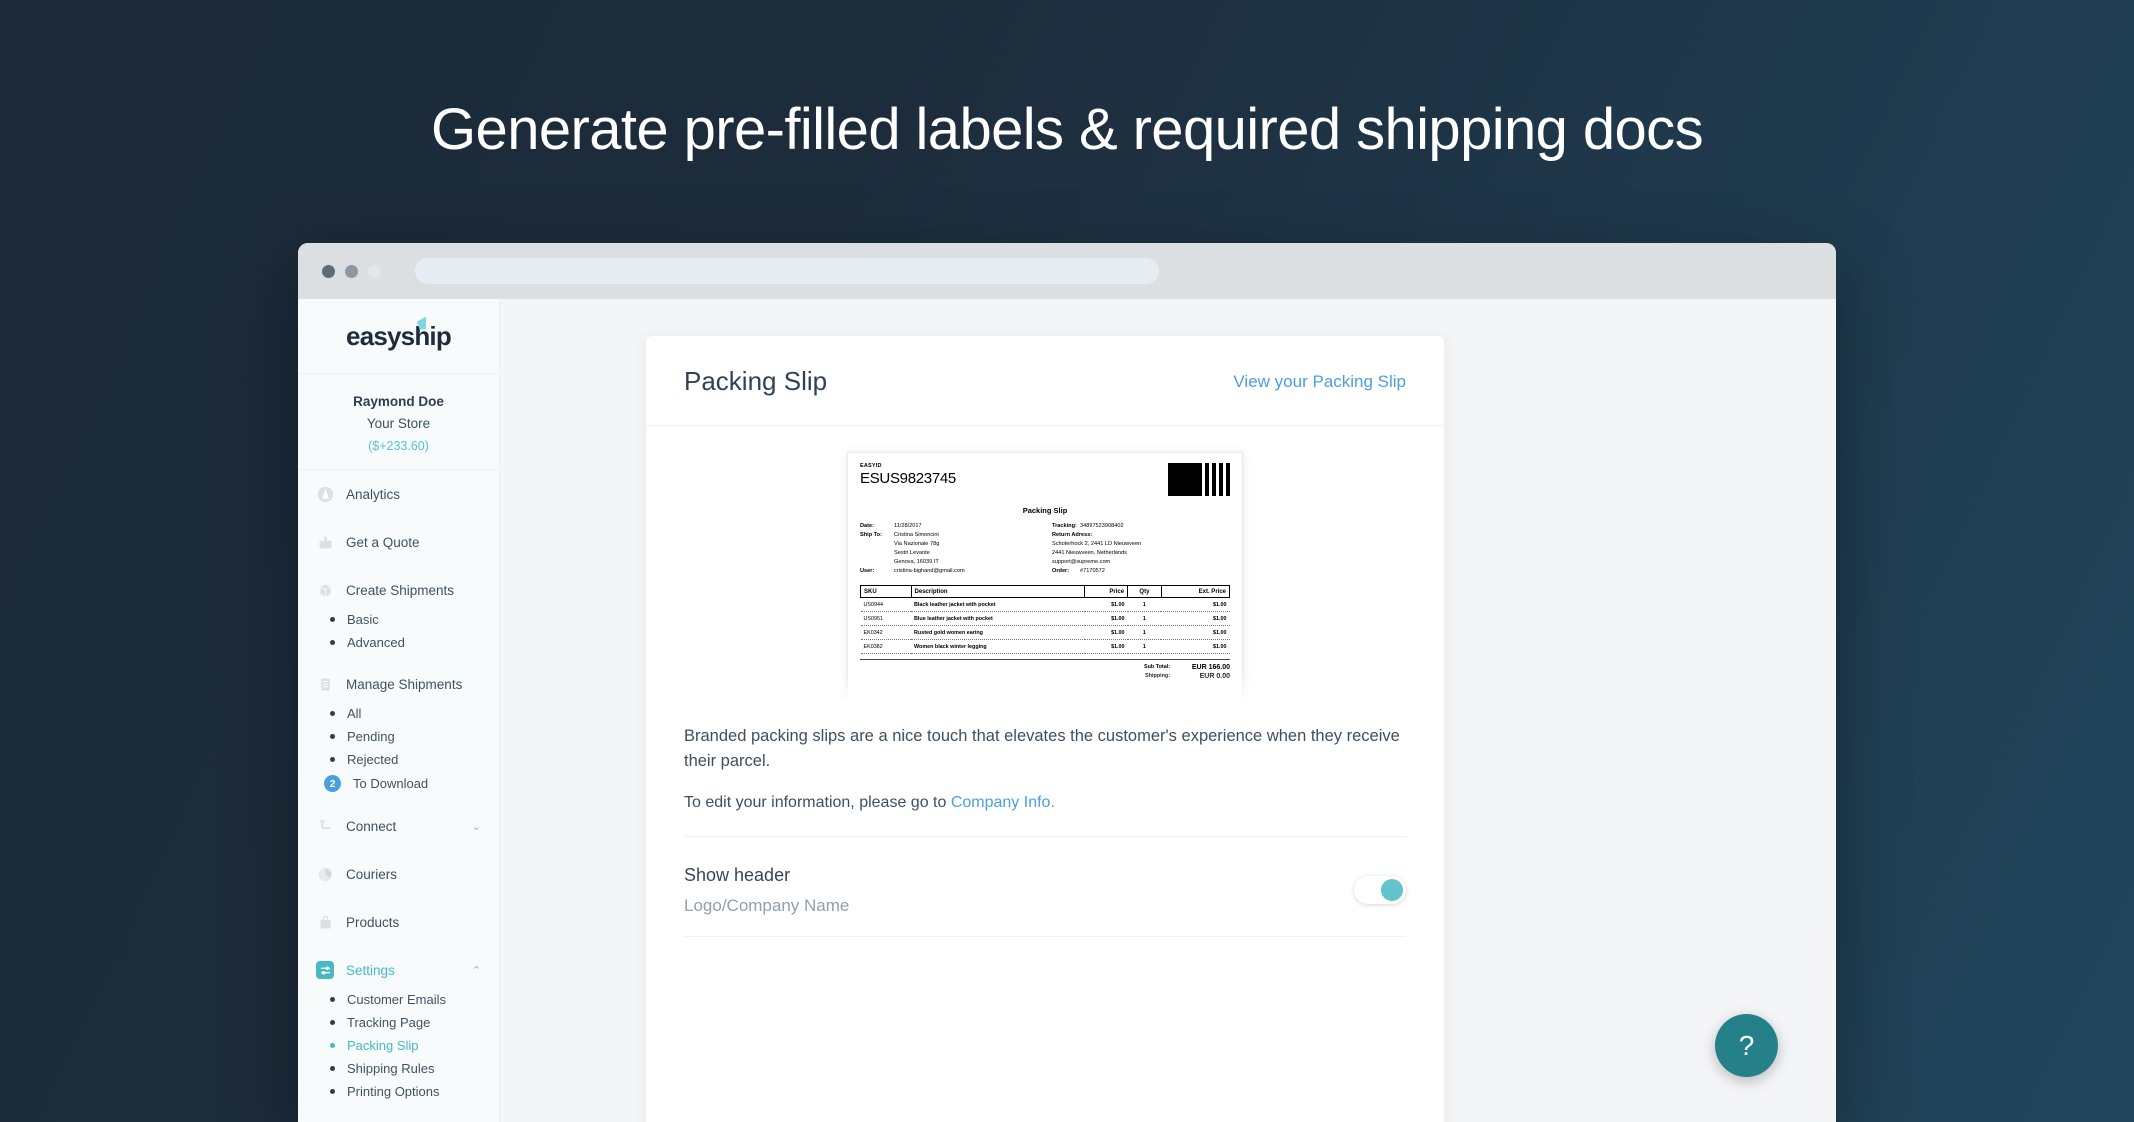 Image resolution: width=2134 pixels, height=1122 pixels. I want to click on sidebar-item-label: Couriers, so click(372, 874).